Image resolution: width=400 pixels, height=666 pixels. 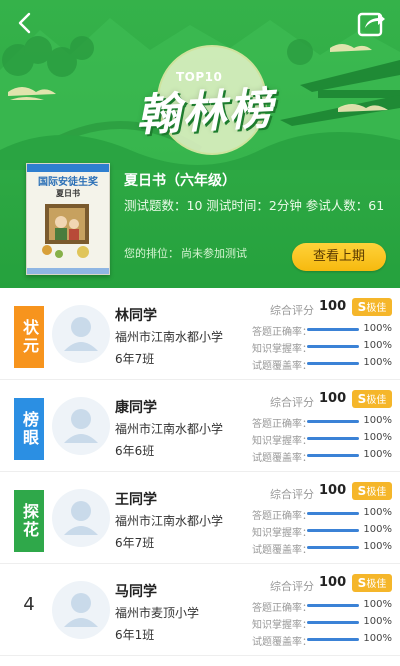 What do you see at coordinates (135, 451) in the screenshot?
I see `student-class: 6年6班` at bounding box center [135, 451].